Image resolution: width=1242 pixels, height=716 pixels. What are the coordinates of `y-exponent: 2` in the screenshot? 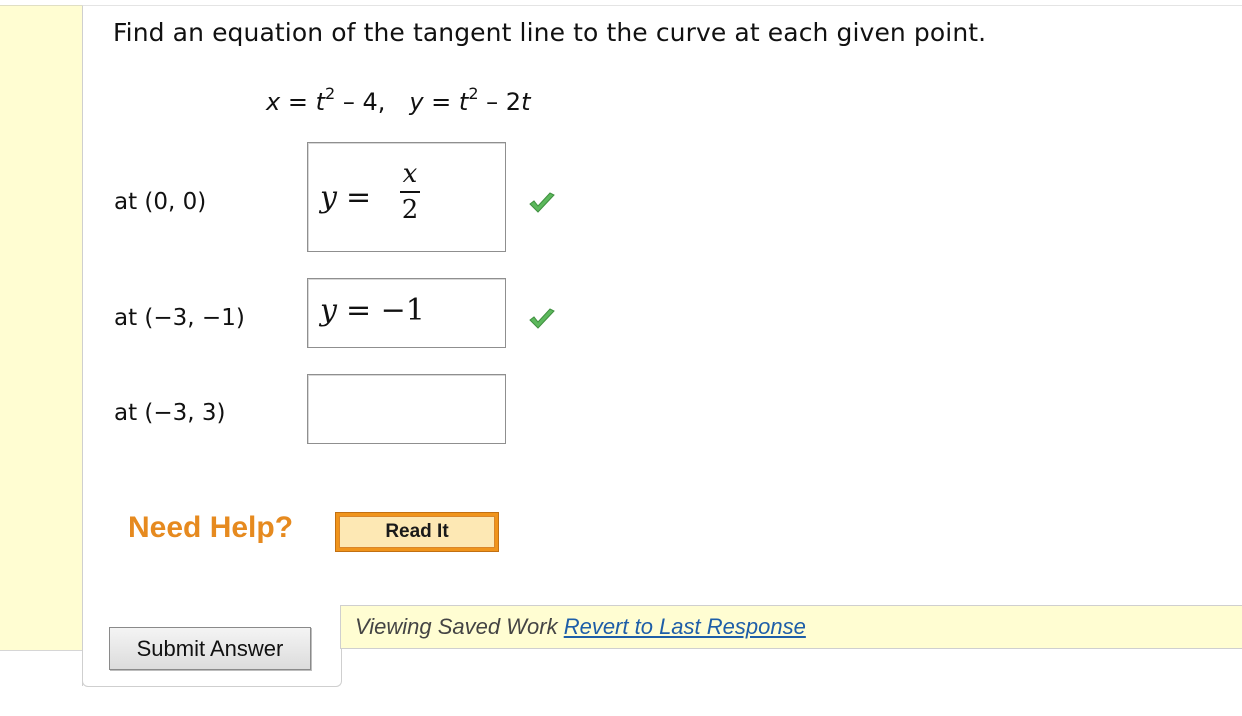 It's located at (473, 93).